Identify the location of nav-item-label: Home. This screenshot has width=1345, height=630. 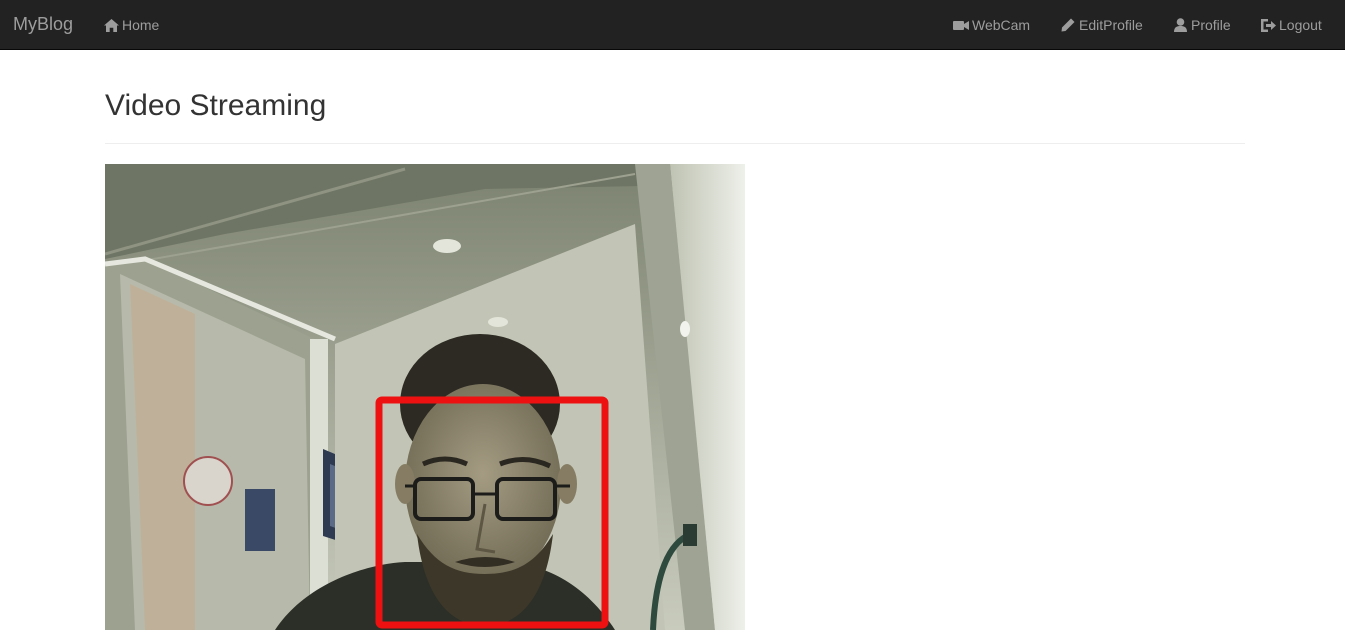
(141, 25).